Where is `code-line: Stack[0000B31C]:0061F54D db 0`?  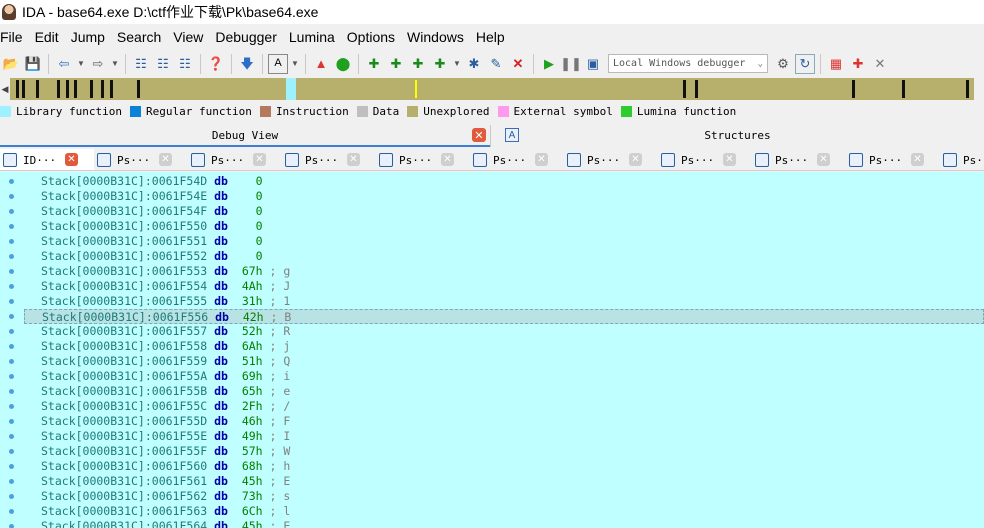 code-line: Stack[0000B31C]:0061F54D db 0 is located at coordinates (504, 181).